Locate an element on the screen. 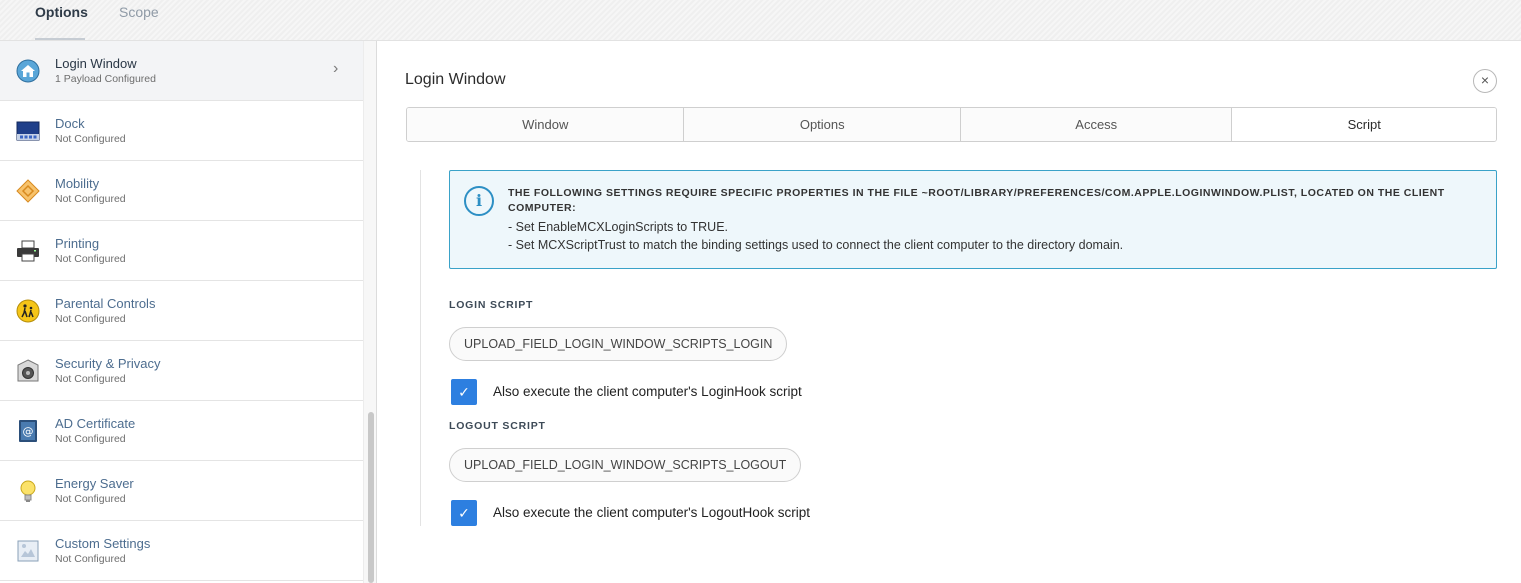  tab-window-label: Window is located at coordinates (545, 124).